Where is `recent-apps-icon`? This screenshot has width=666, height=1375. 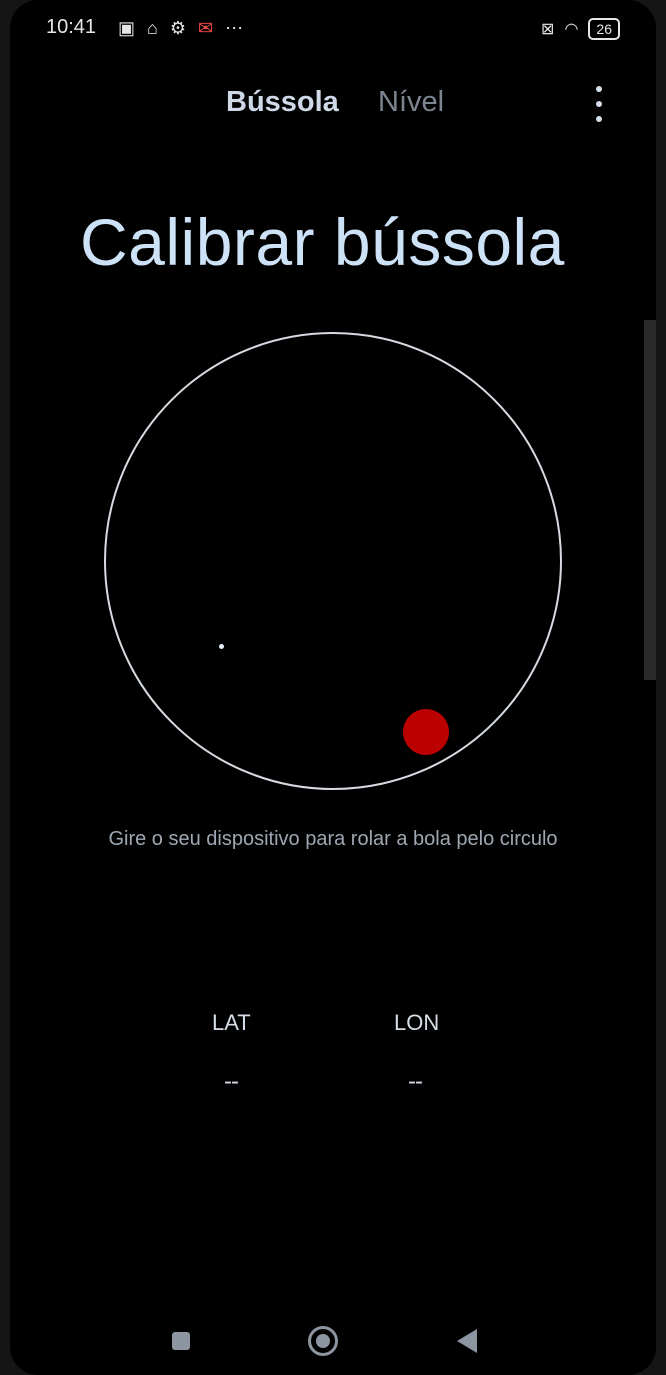
recent-apps-icon is located at coordinates (181, 1341).